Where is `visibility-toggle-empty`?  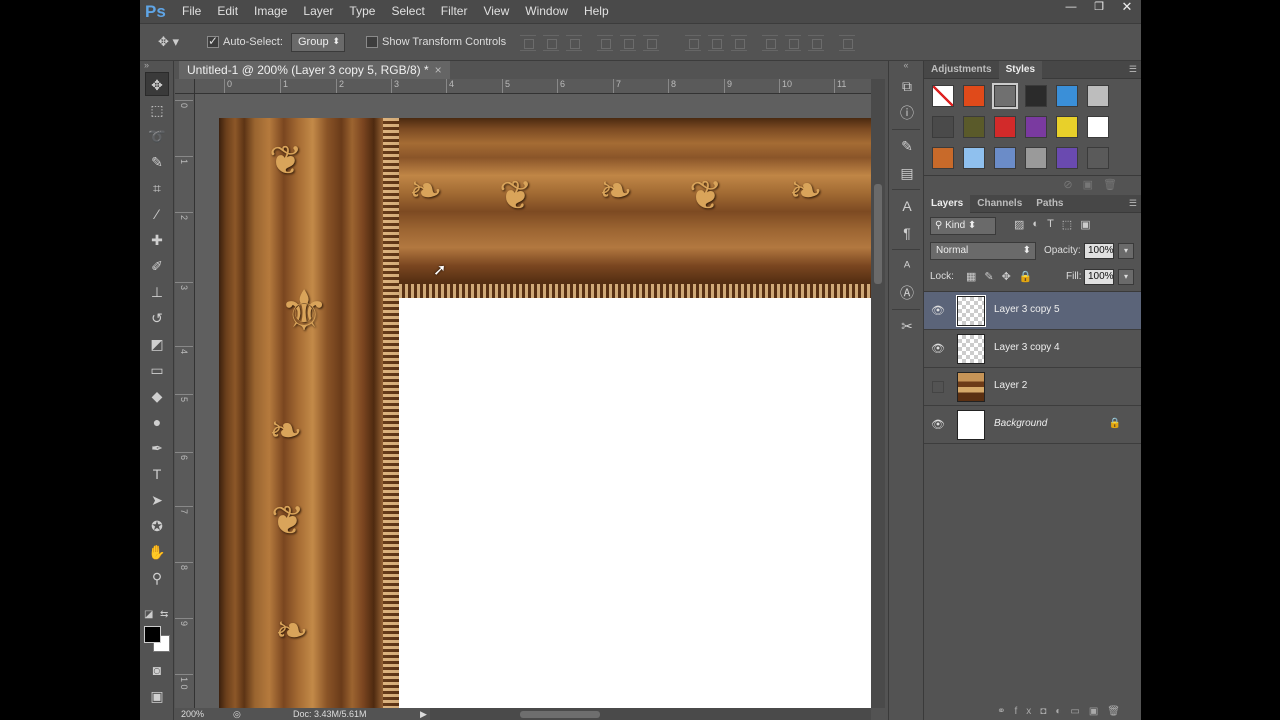 visibility-toggle-empty is located at coordinates (938, 387).